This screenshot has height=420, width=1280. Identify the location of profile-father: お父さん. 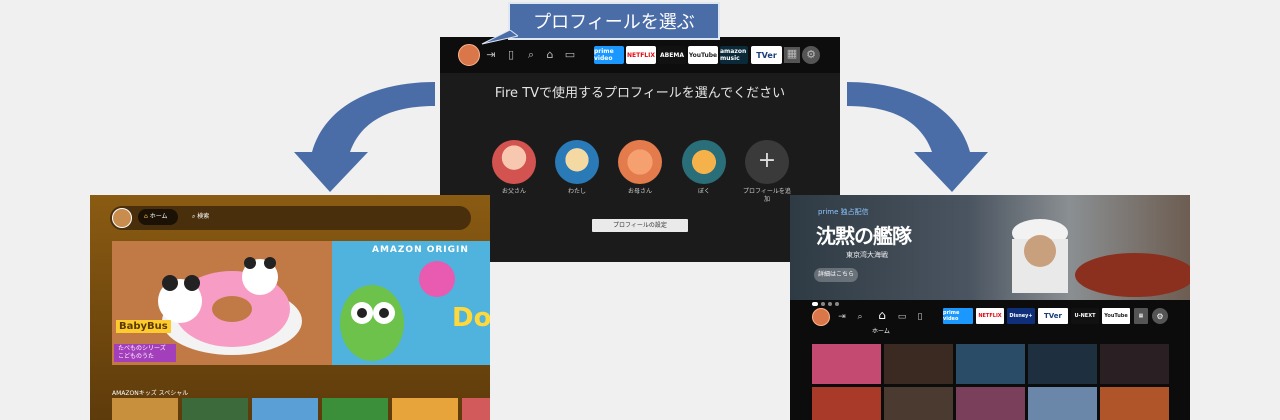
(514, 168).